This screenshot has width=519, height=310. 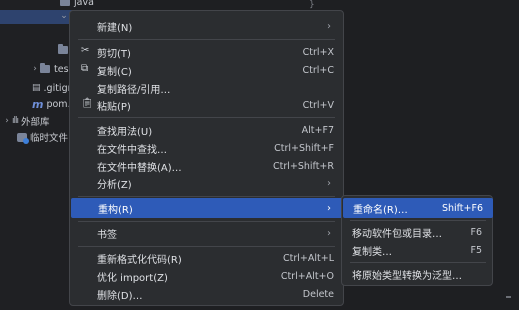 I want to click on tree-item-gitignore: ▤ .gitign, so click(x=53, y=88).